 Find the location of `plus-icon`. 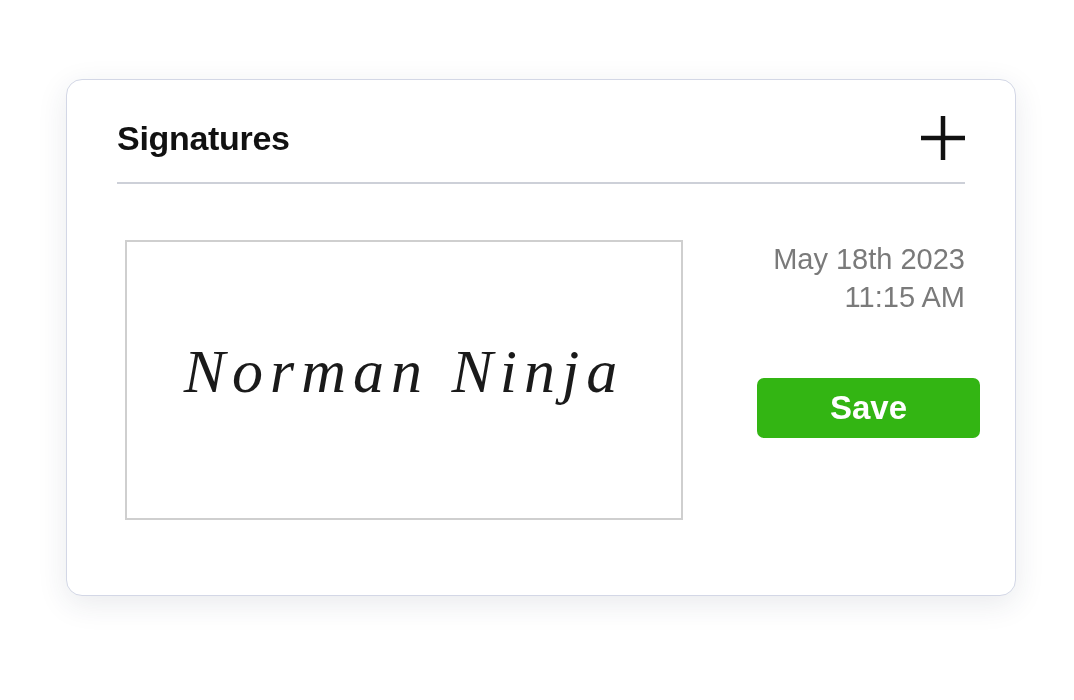

plus-icon is located at coordinates (943, 138).